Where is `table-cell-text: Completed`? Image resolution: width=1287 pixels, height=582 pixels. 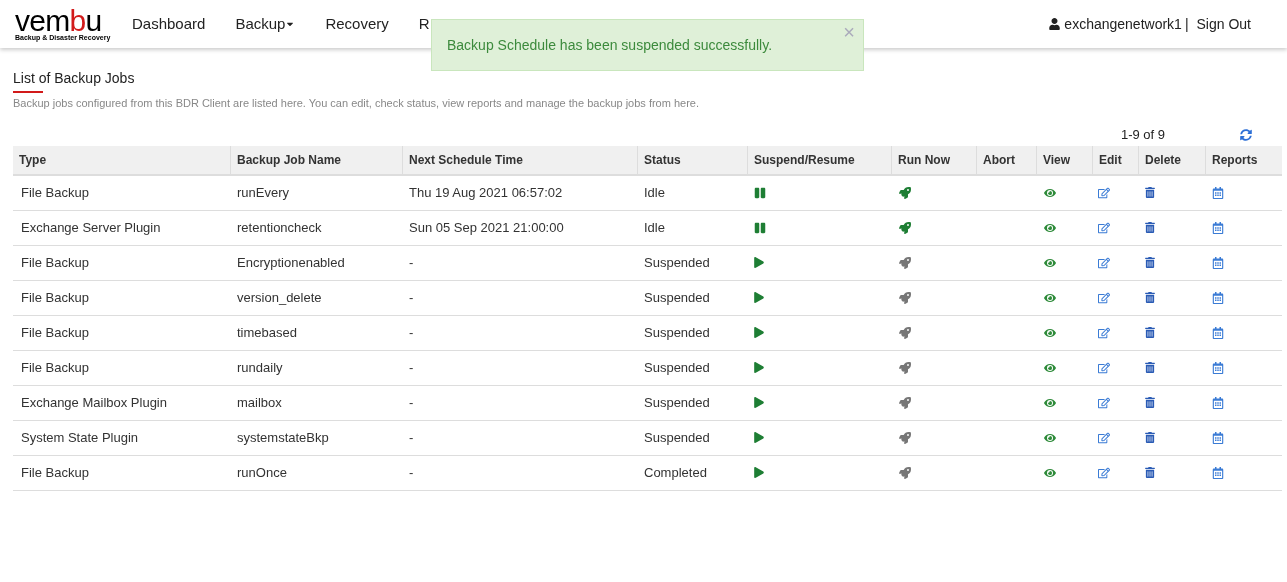 table-cell-text: Completed is located at coordinates (675, 472).